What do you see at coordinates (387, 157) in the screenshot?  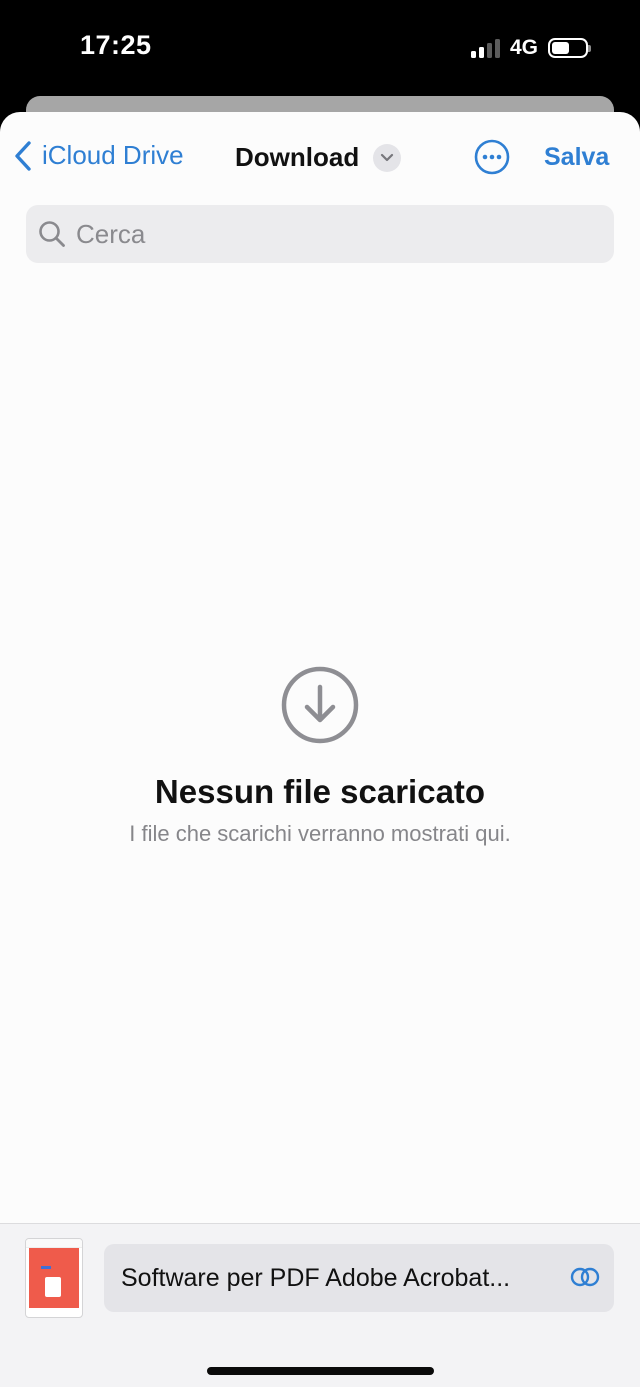 I see `chevron-down-icon` at bounding box center [387, 157].